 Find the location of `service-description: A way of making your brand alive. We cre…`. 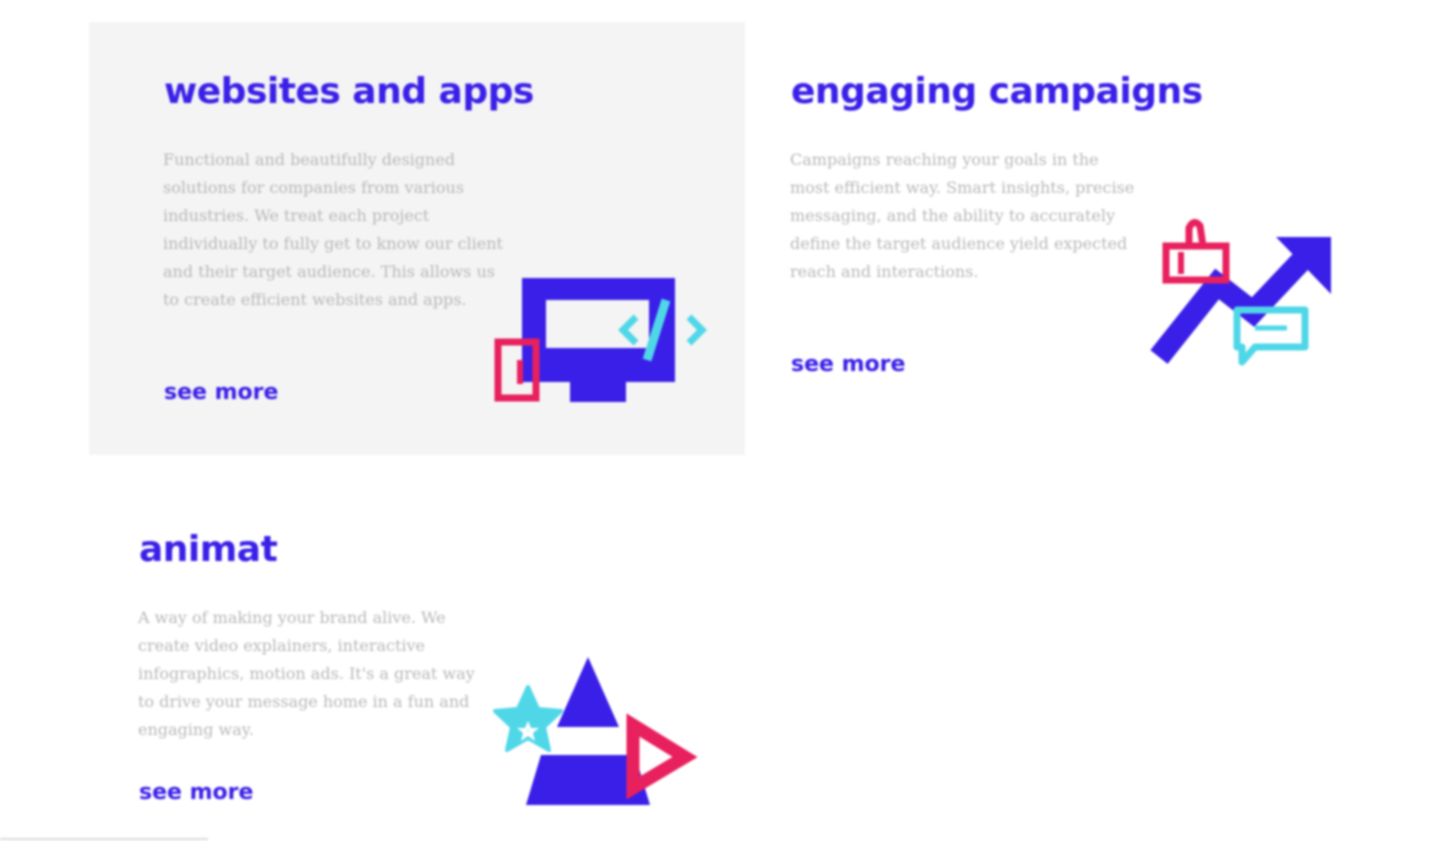

service-description: A way of making your brand alive. We cre… is located at coordinates (306, 673).